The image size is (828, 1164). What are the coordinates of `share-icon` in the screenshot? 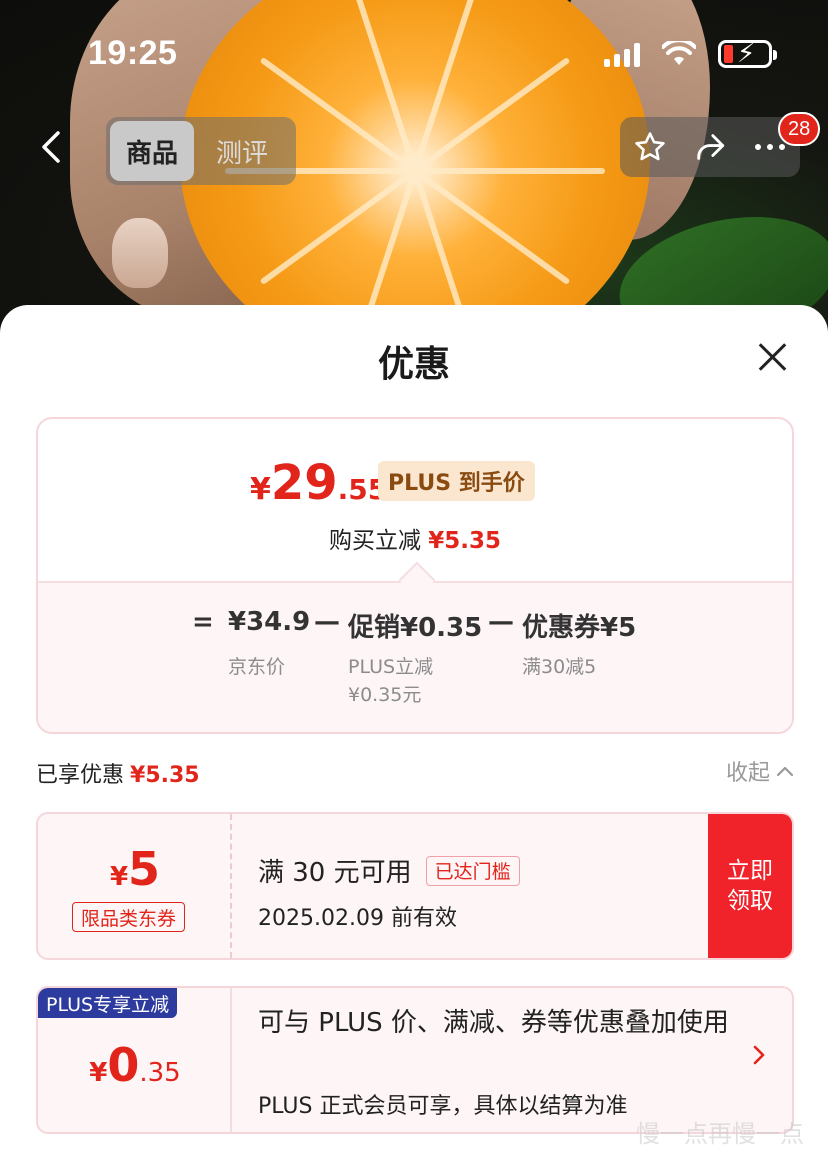 It's located at (710, 147).